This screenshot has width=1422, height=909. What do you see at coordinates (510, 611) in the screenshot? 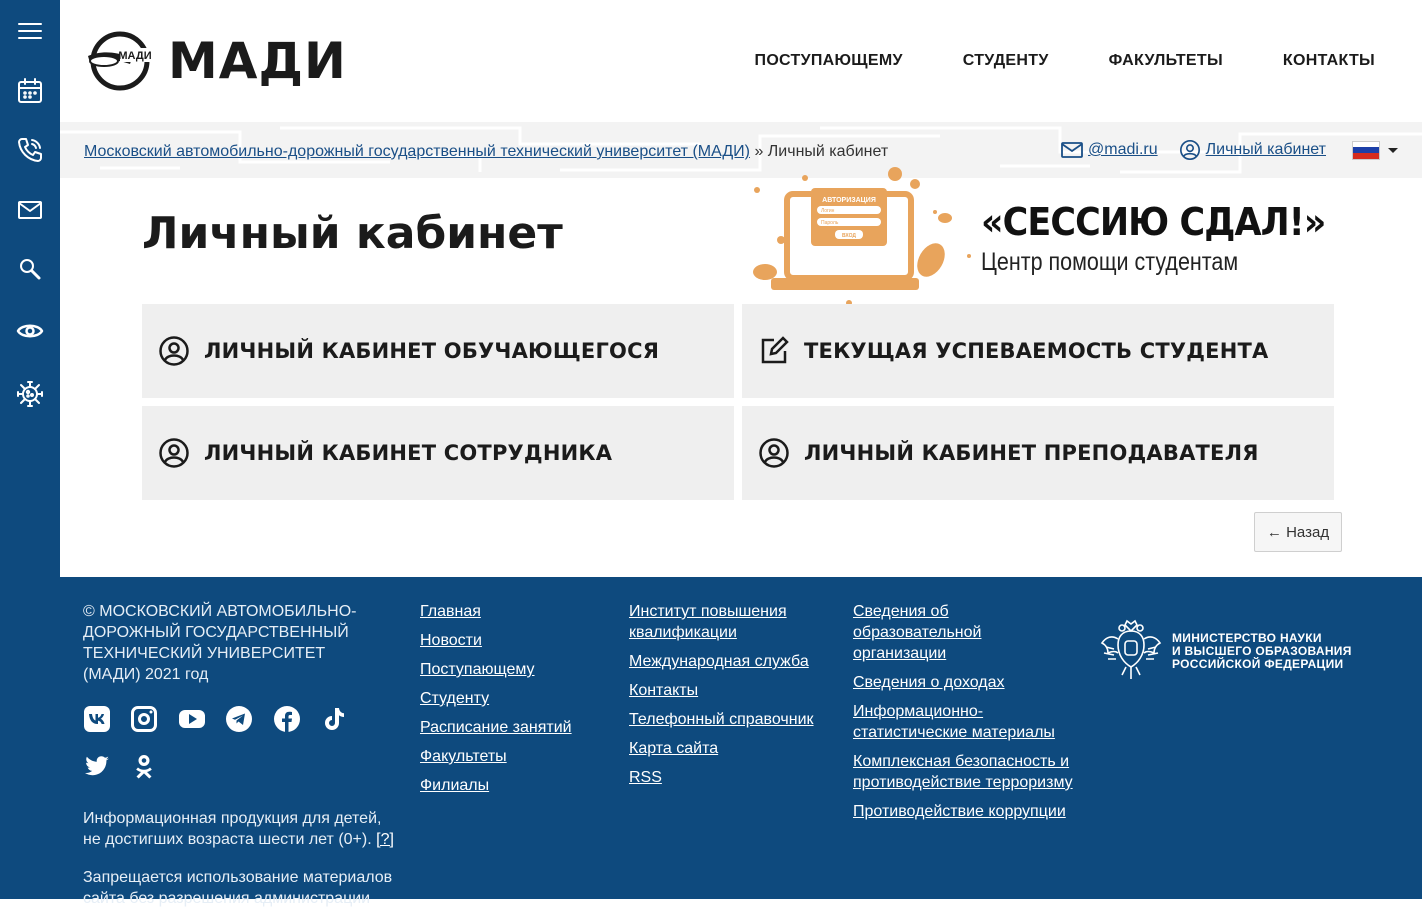
I see `footer-link-home: Главная` at bounding box center [510, 611].